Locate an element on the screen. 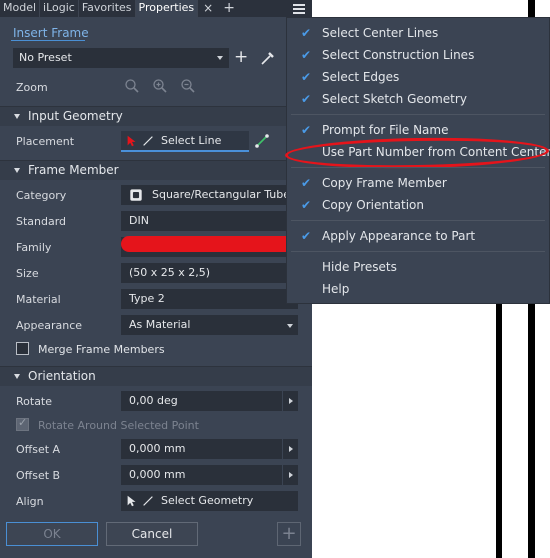 This screenshot has width=550, height=558. menu-icon is located at coordinates (299, 8).